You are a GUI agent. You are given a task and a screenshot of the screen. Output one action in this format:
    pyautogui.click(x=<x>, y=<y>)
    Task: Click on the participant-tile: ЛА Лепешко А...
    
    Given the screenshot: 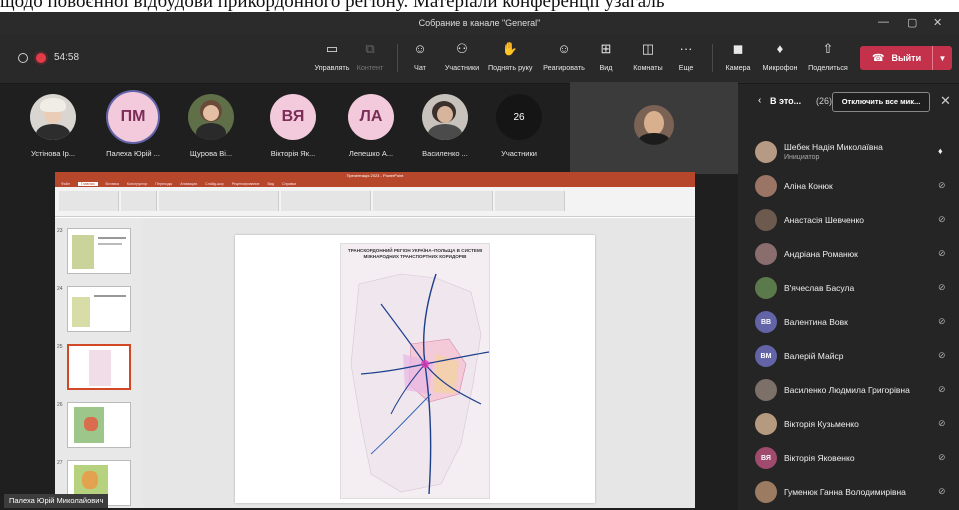 What is the action you would take?
    pyautogui.click(x=371, y=126)
    